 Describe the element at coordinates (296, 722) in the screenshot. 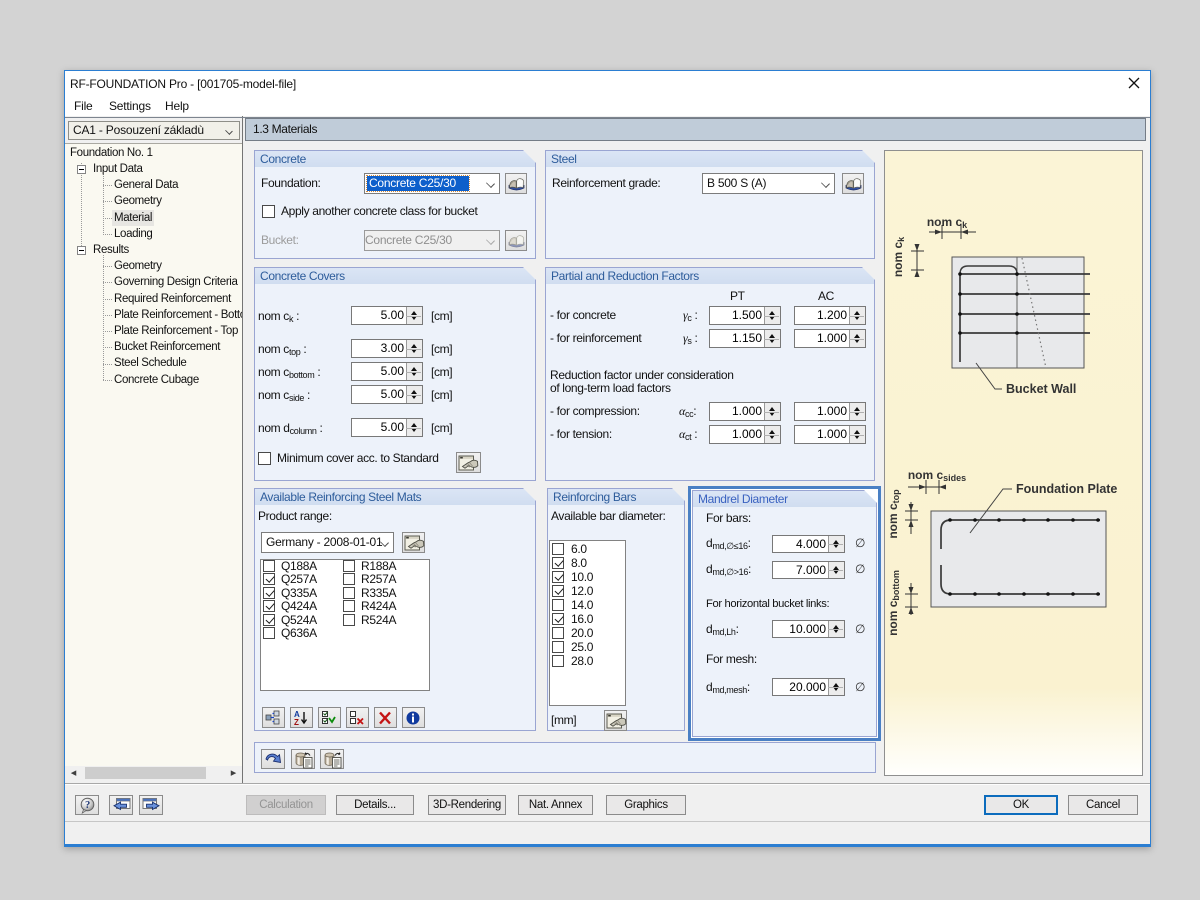

I see `svg-text: Z` at that location.